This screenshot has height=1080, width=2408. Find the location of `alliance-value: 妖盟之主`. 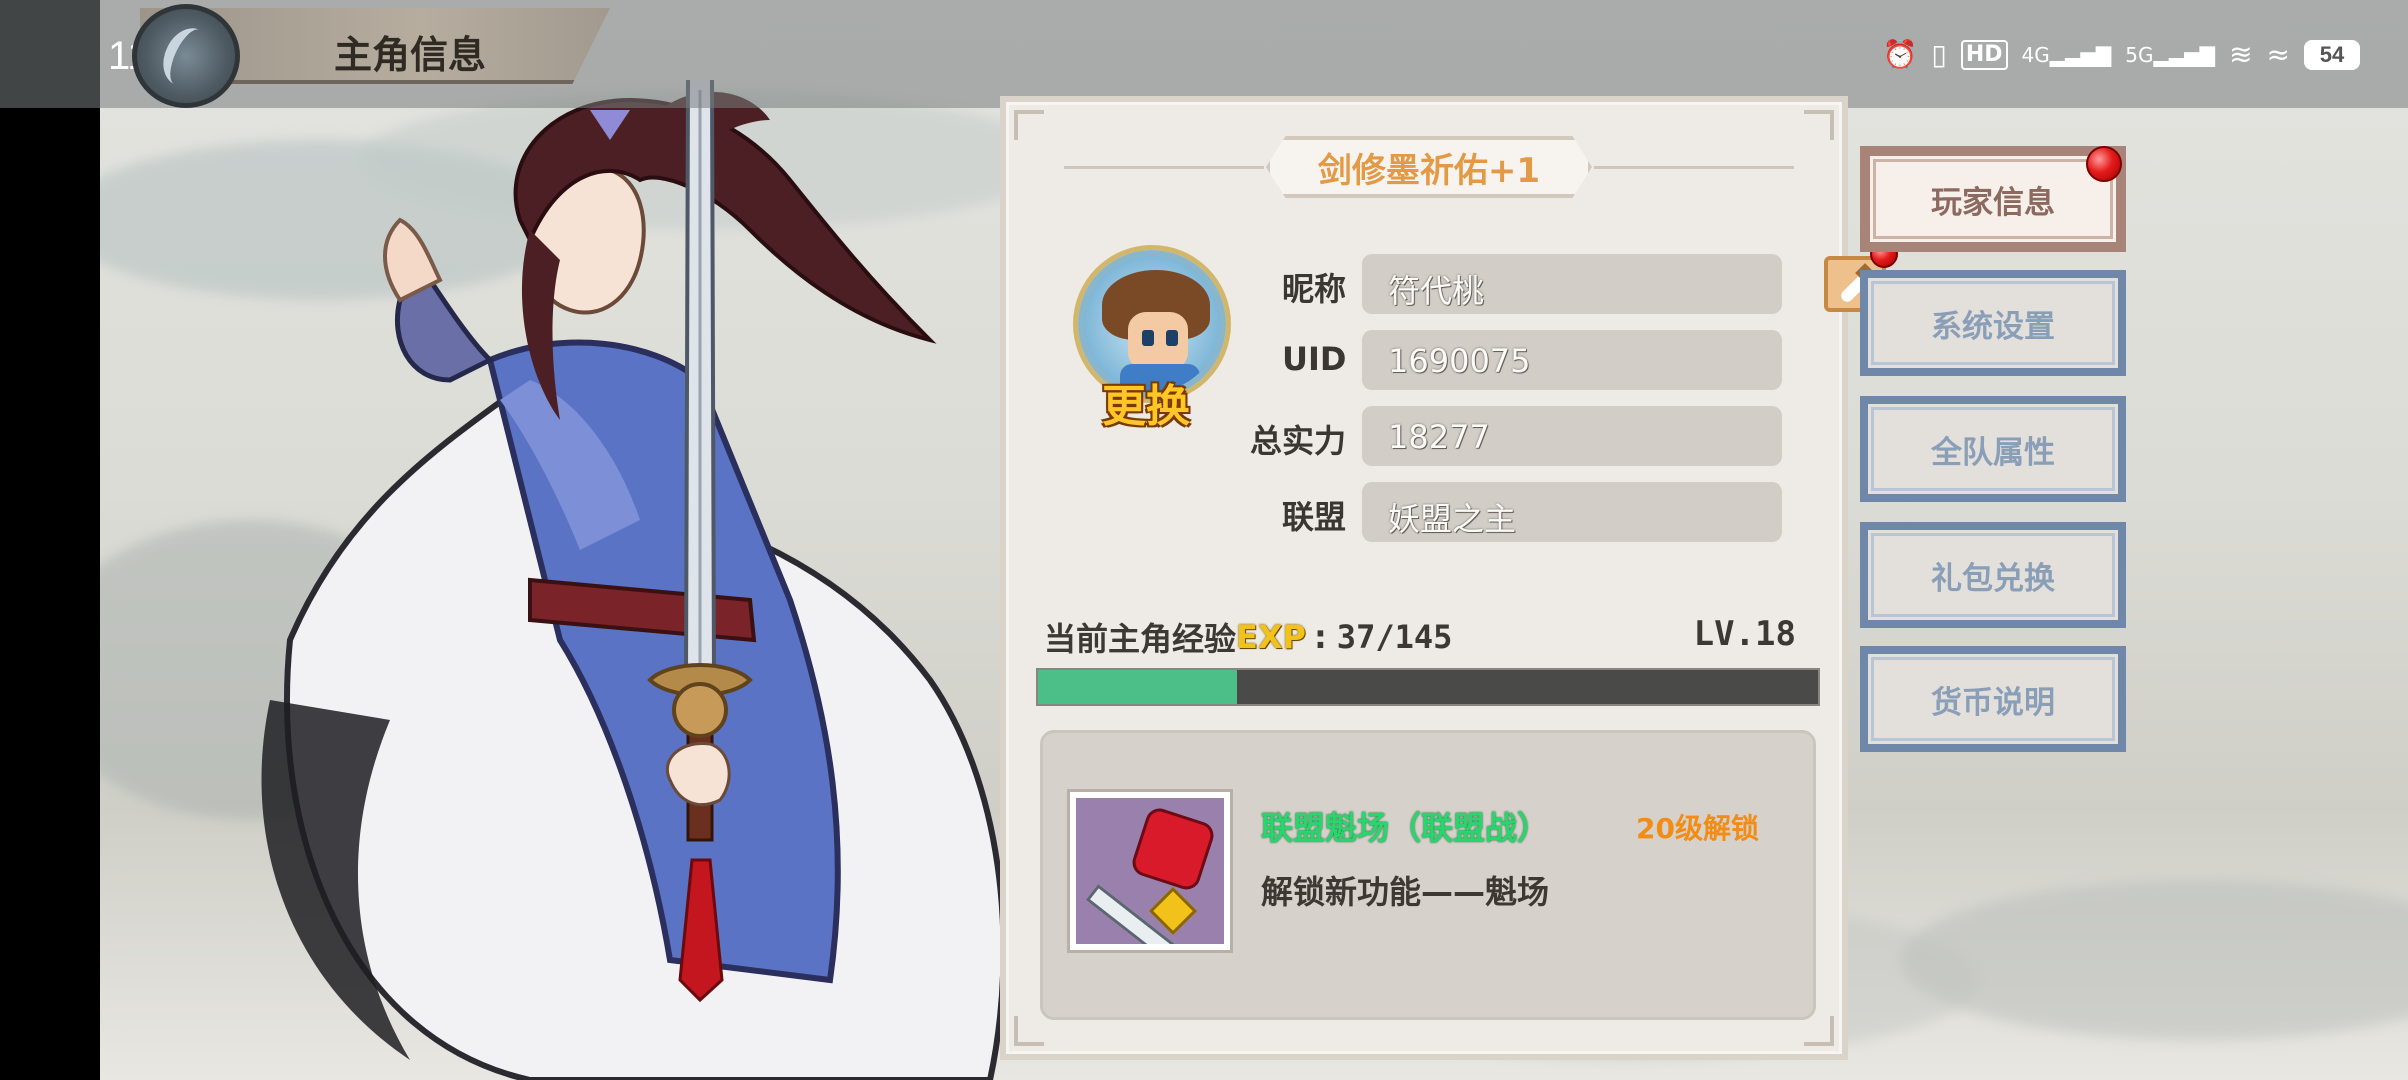

alliance-value: 妖盟之主 is located at coordinates (1452, 519).